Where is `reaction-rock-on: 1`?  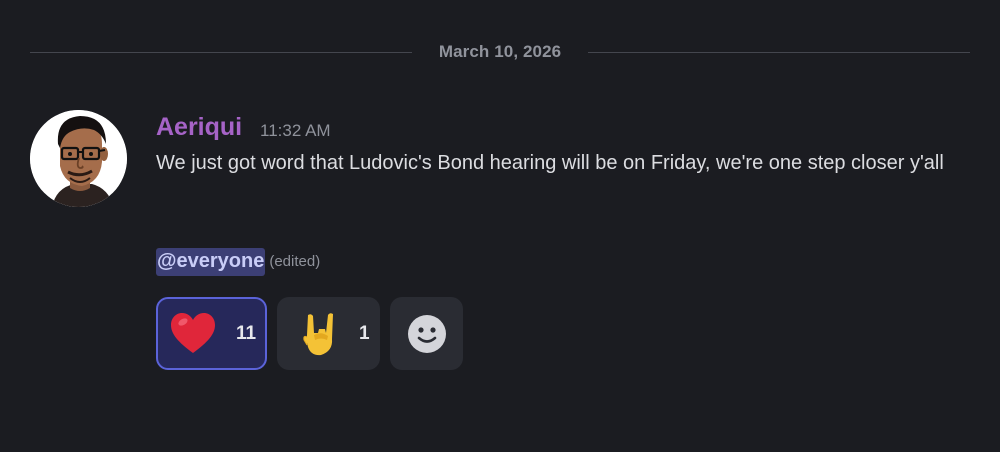 reaction-rock-on: 1 is located at coordinates (328, 333).